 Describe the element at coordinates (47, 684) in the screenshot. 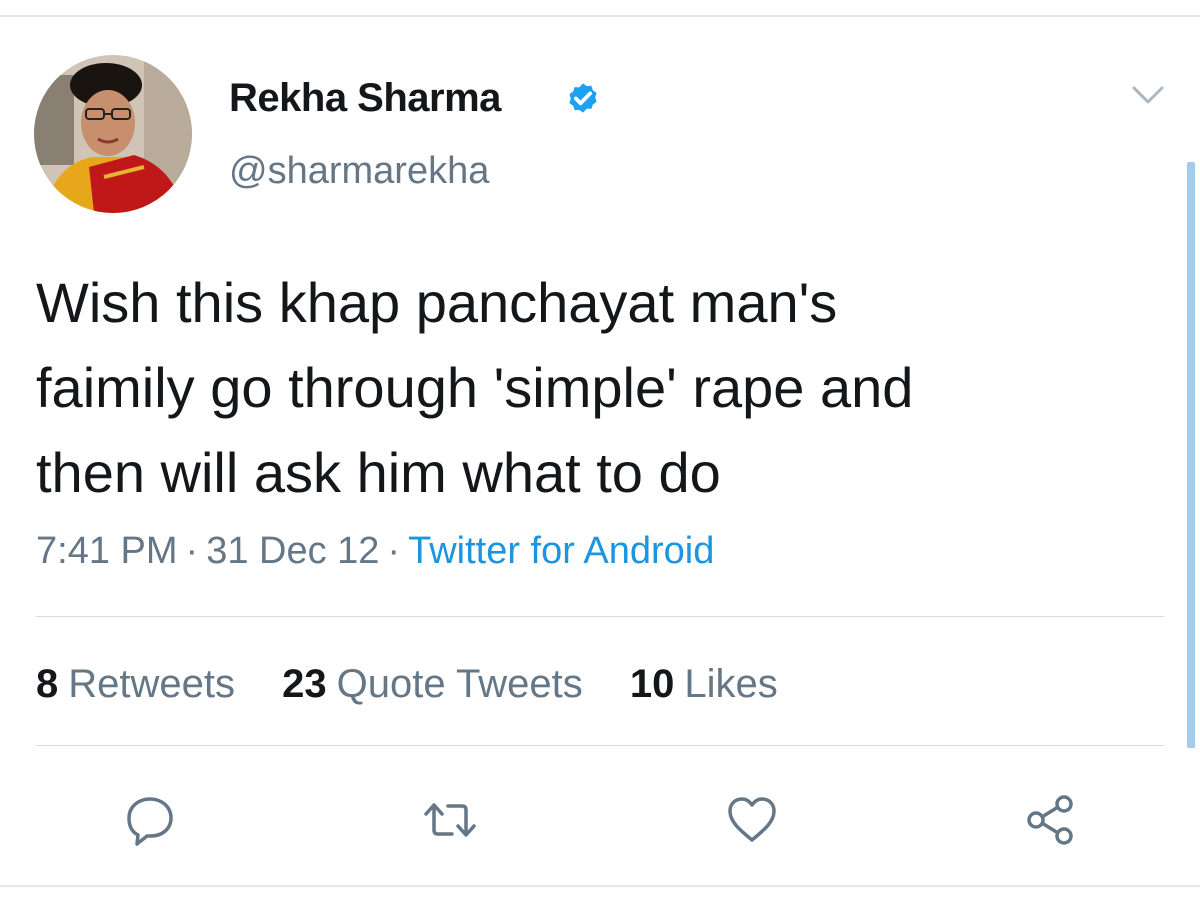

I see `retweets-count: 8` at that location.